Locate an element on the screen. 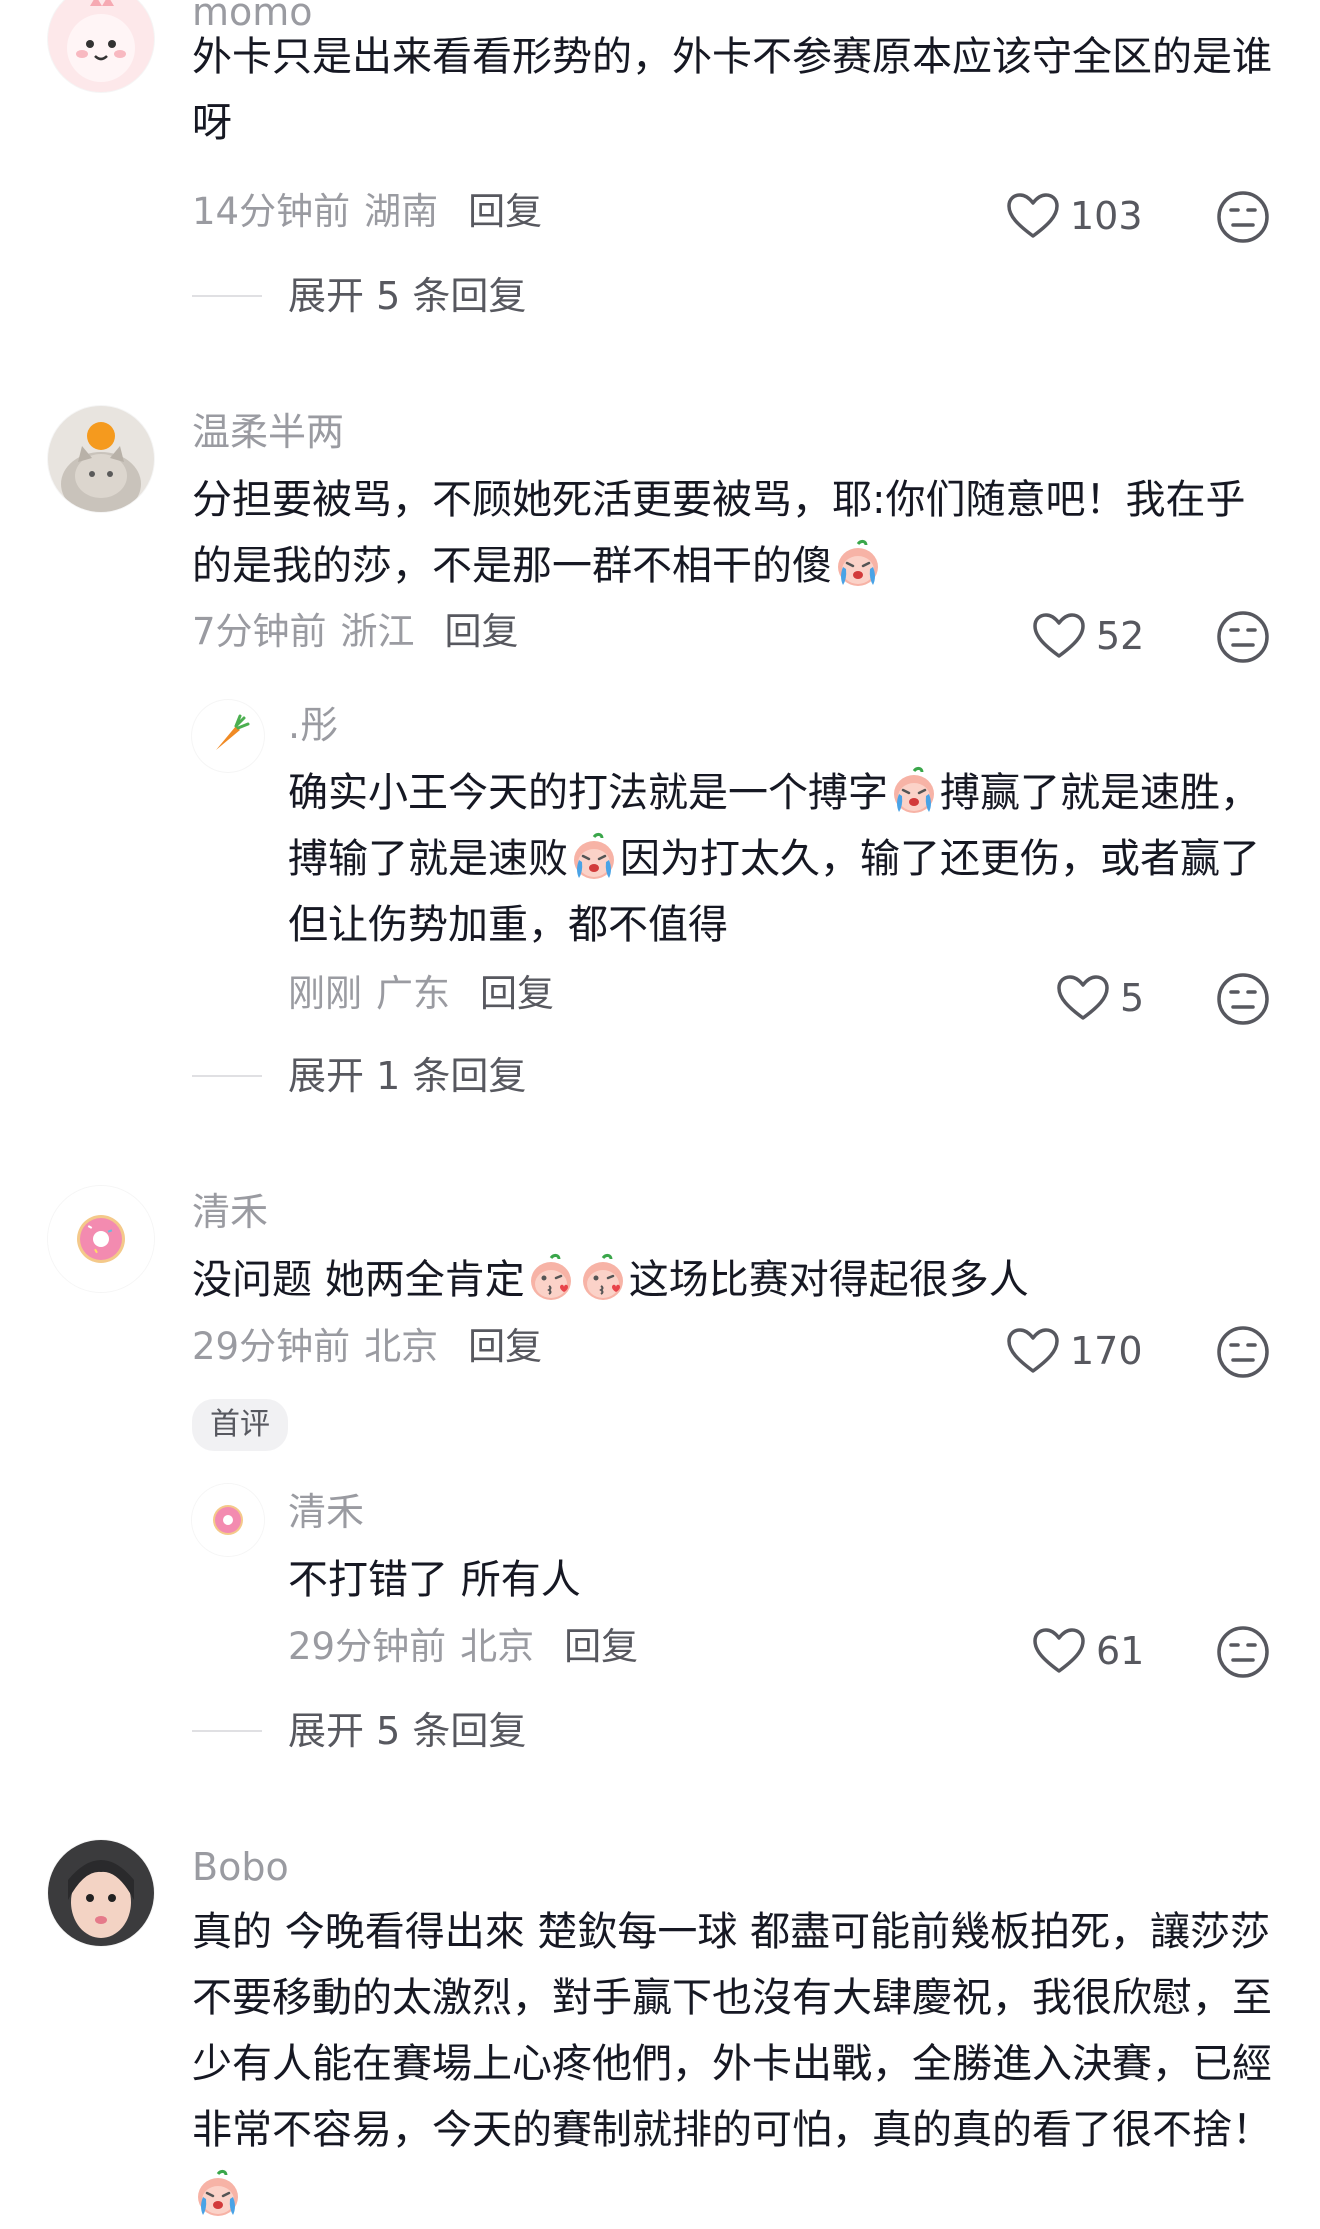  reply-meta: 29分钟前 北京 回复 is located at coordinates (463, 1647).